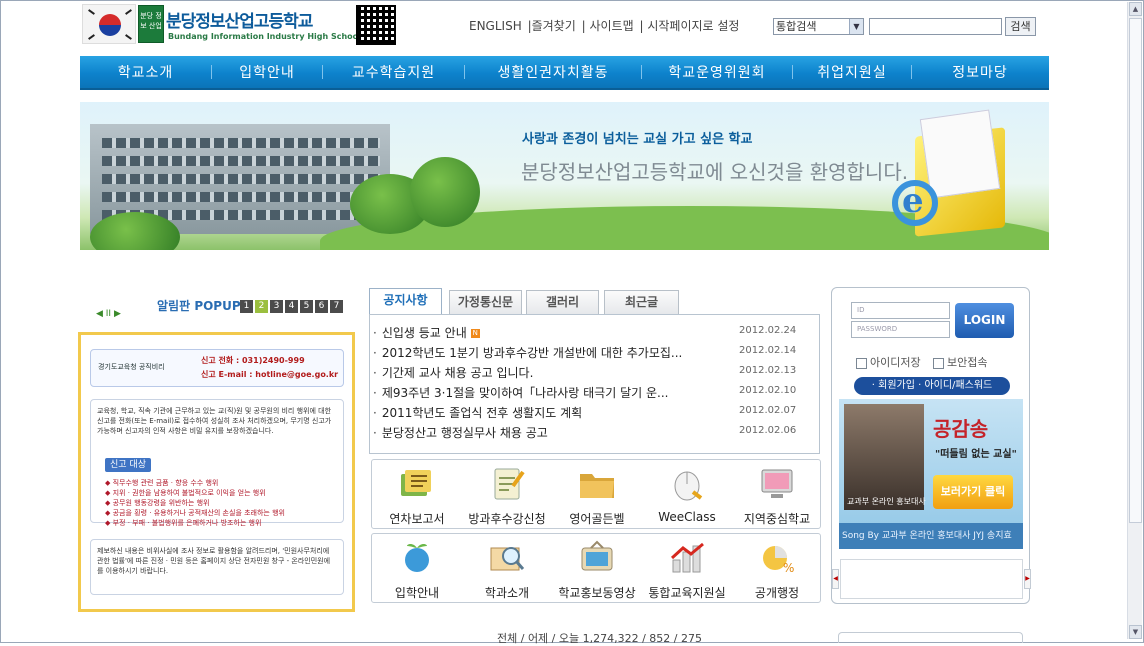 The width and height of the screenshot is (1144, 646). What do you see at coordinates (321, 306) in the screenshot?
I see `popup-page-6: 6` at bounding box center [321, 306].